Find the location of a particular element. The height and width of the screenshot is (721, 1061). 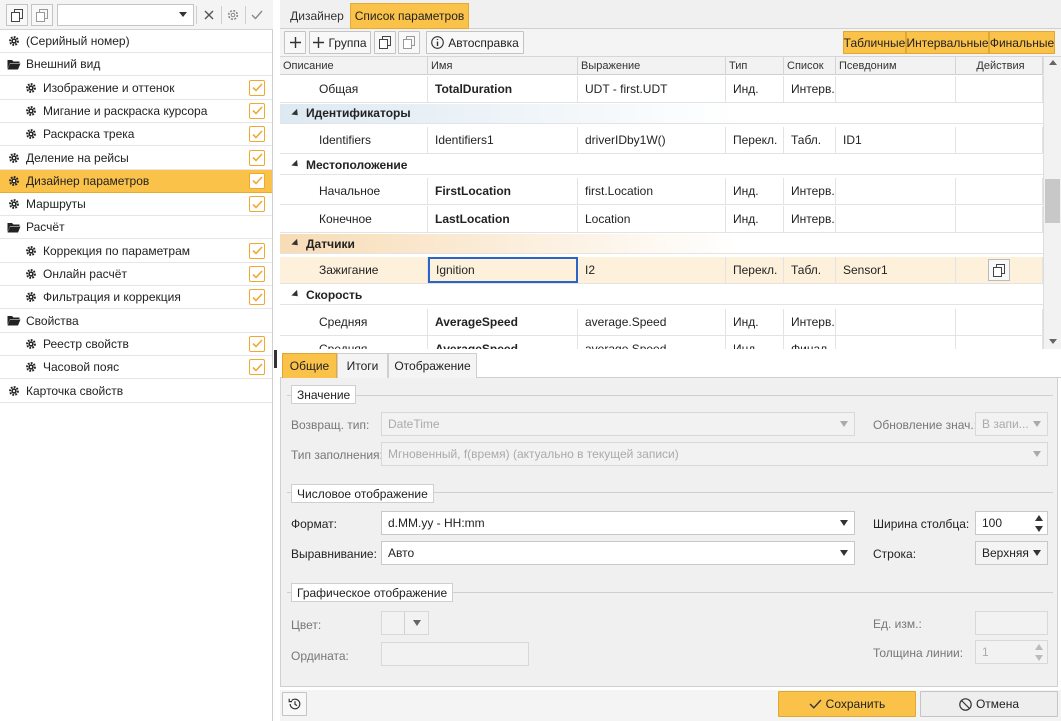

stepper-down-icon is located at coordinates (1039, 529).